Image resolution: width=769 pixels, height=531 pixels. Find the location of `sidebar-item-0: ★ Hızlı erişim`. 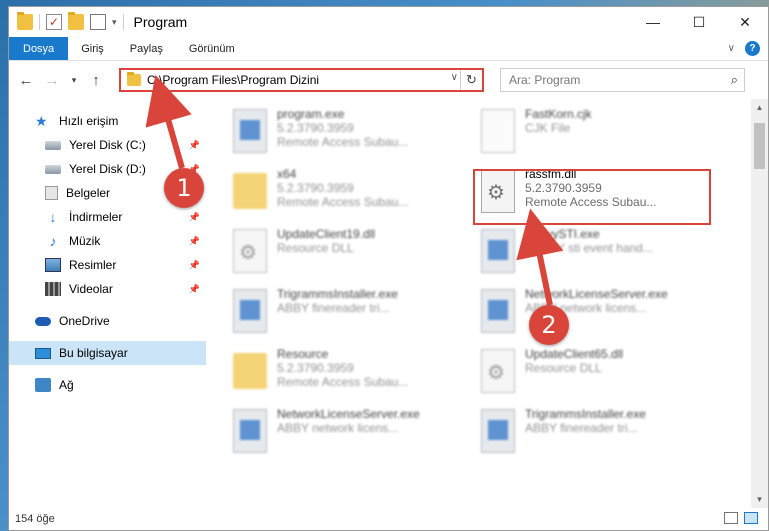

sidebar-item-0: ★ Hızlı erişim is located at coordinates (107, 121).